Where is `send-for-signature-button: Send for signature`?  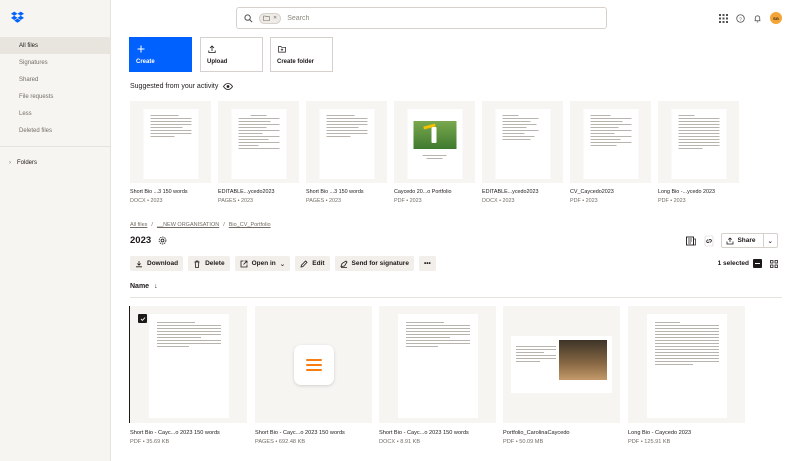 send-for-signature-button: Send for signature is located at coordinates (374, 263).